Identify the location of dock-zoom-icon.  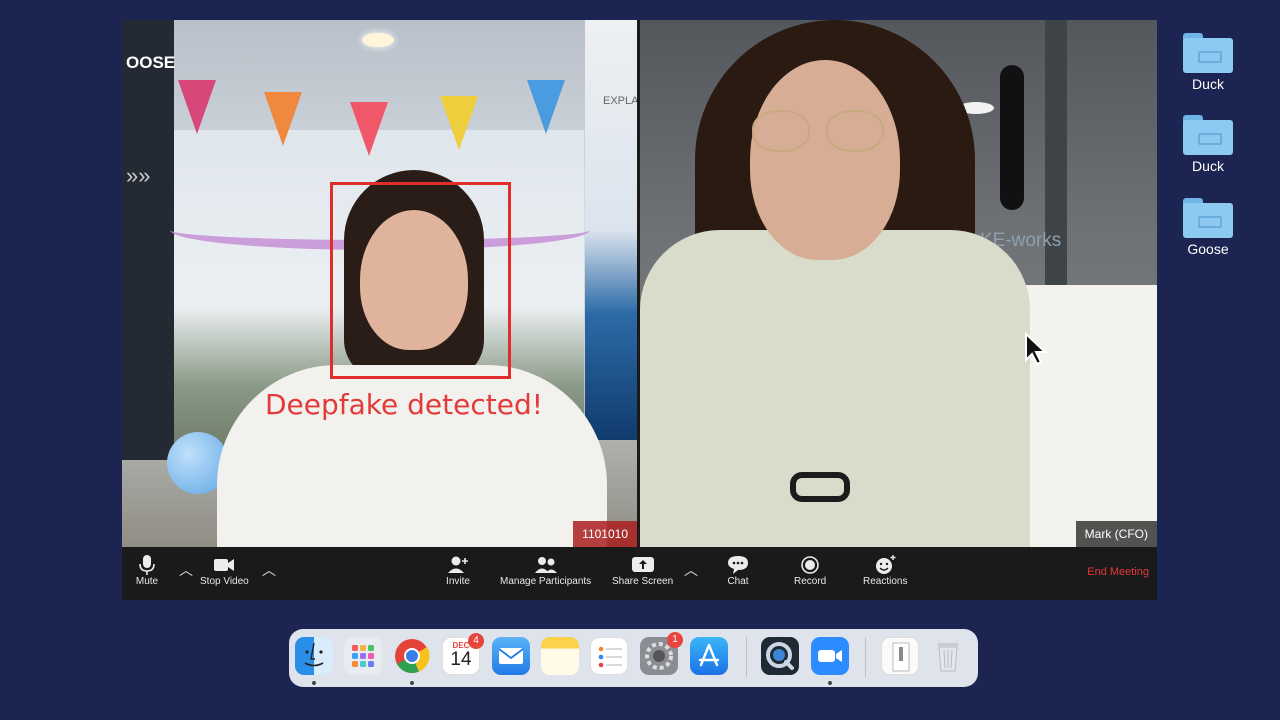
(830, 656).